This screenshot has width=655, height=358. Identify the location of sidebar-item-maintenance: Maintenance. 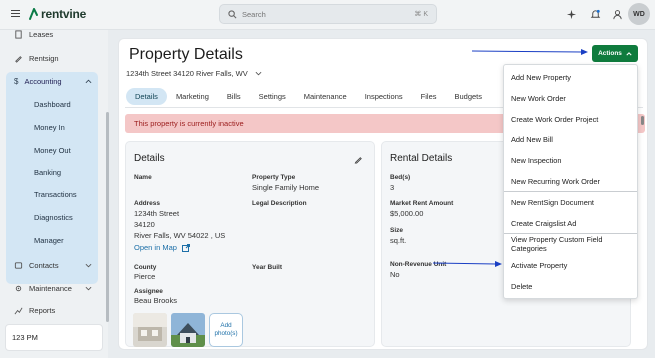
(52, 288).